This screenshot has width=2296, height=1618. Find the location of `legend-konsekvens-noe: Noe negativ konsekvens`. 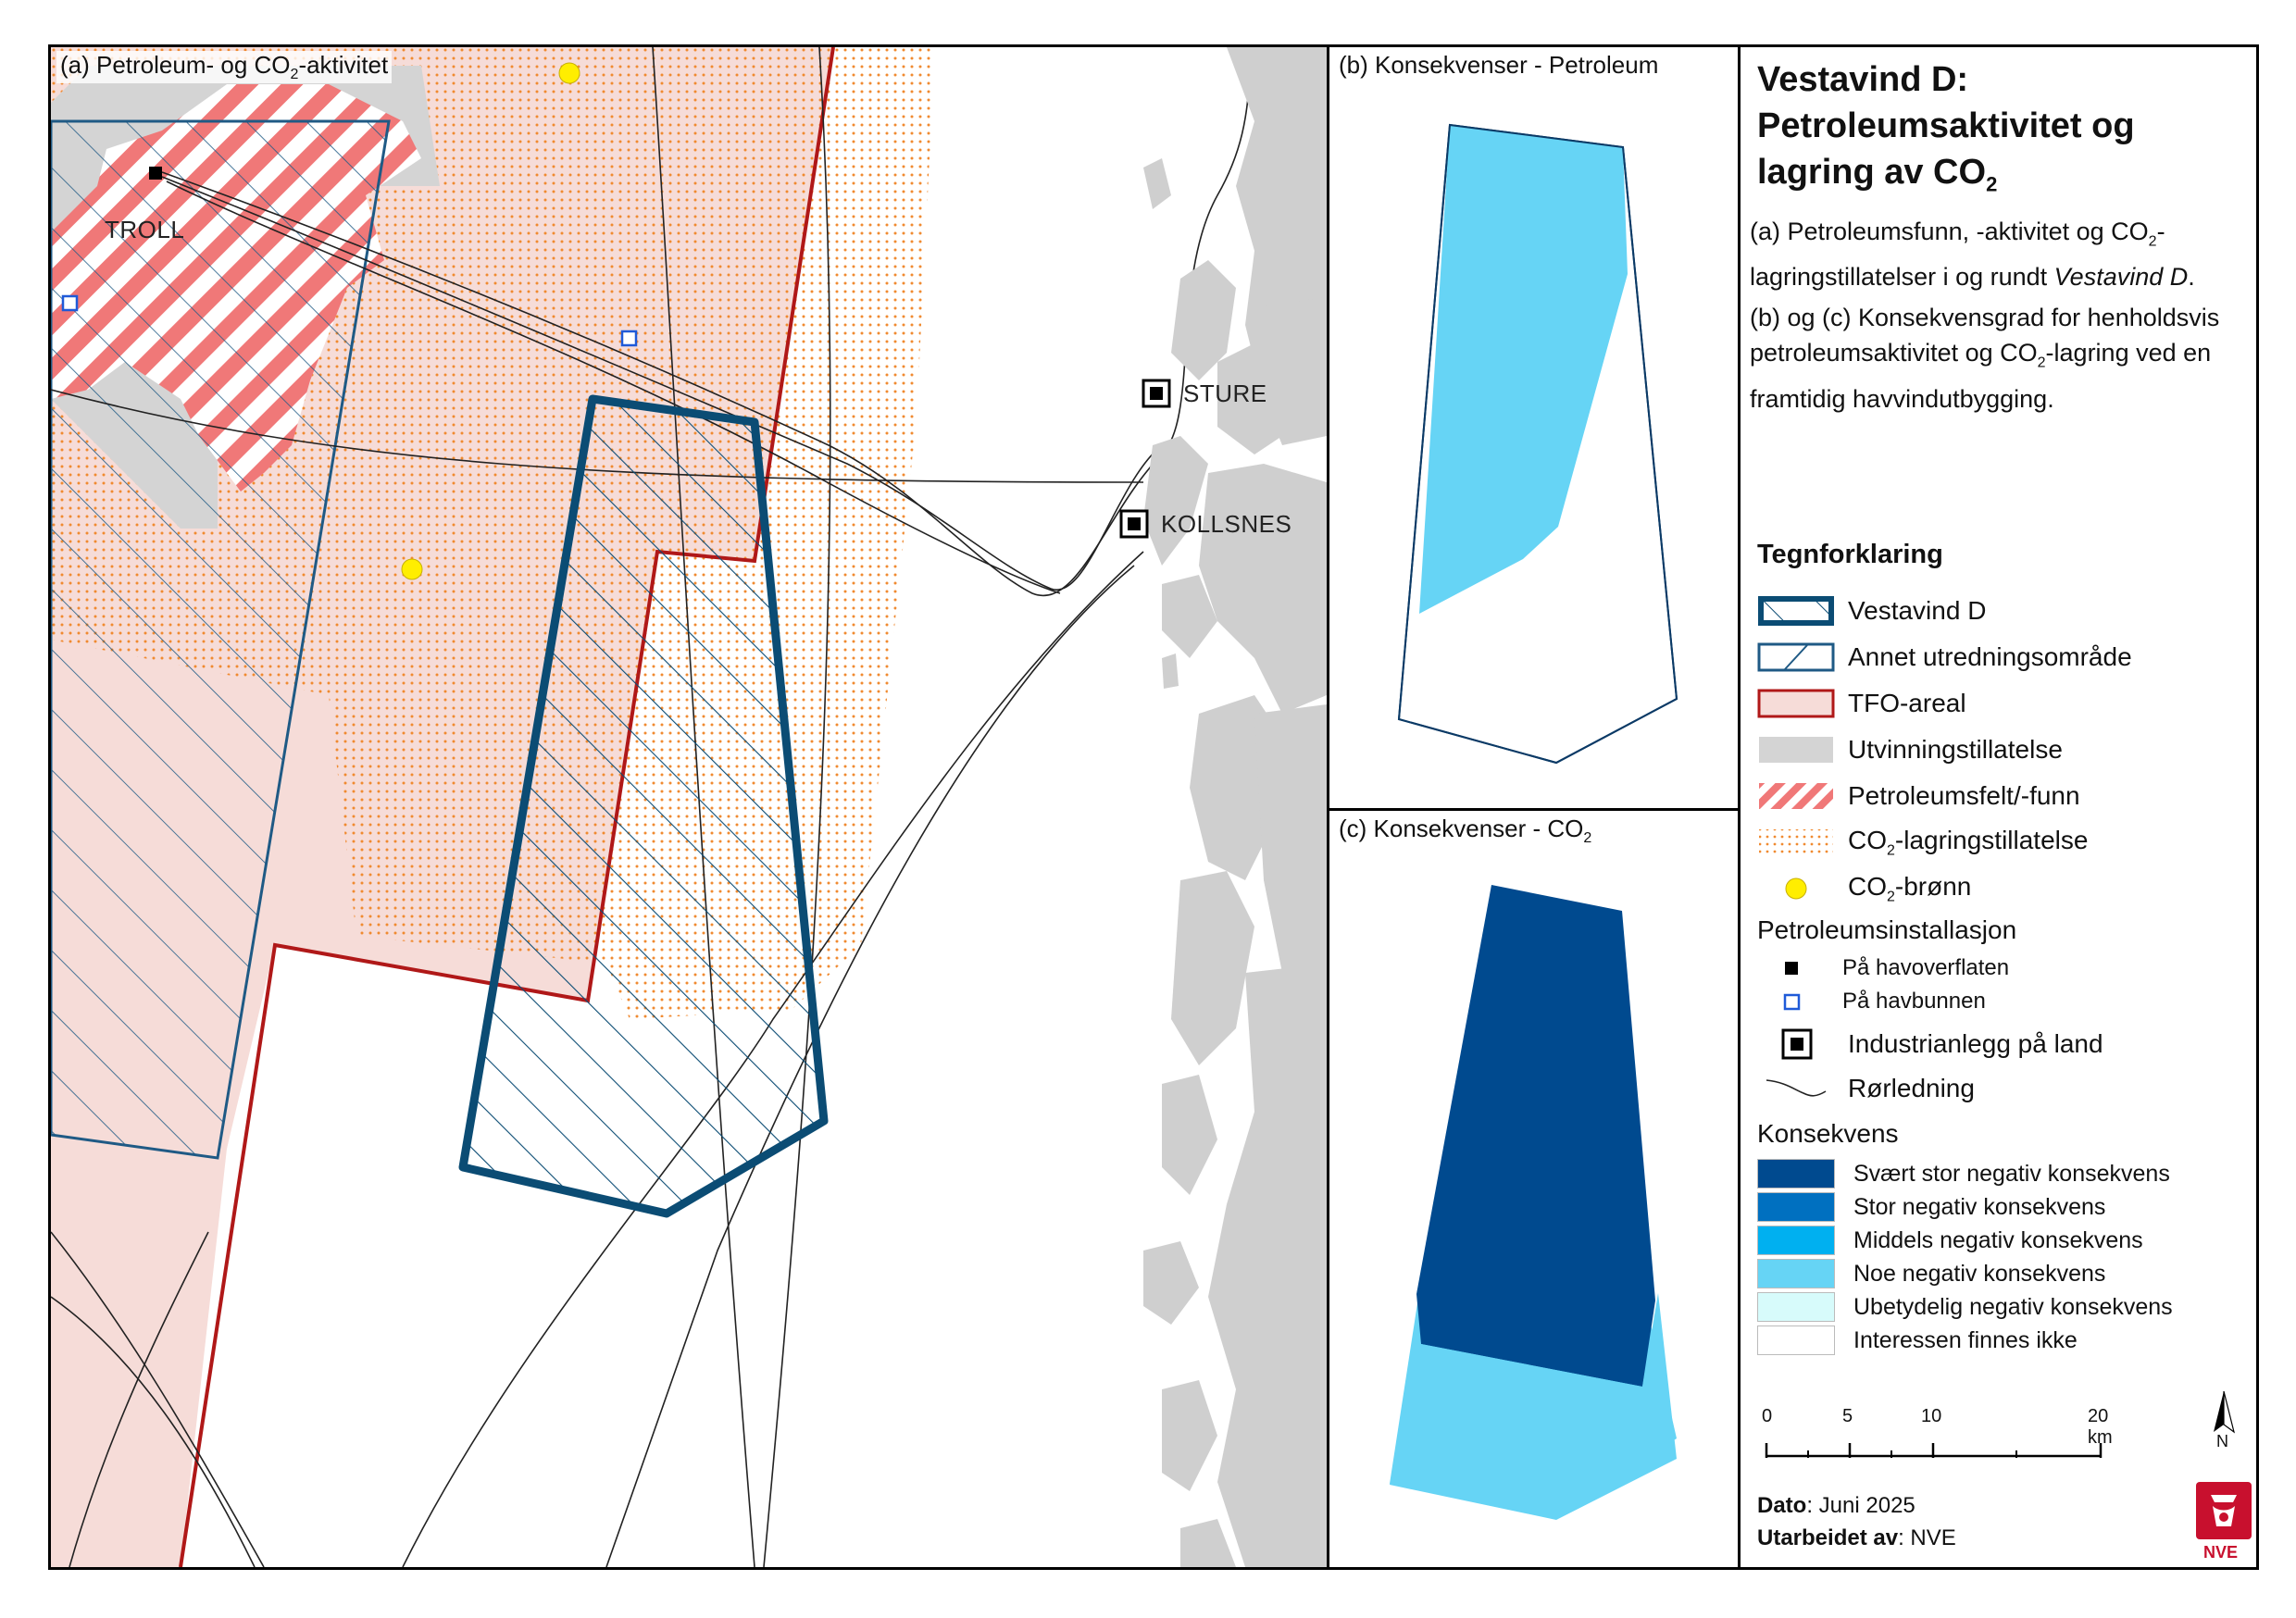

legend-konsekvens-noe: Noe negativ konsekvens is located at coordinates (1931, 1273).